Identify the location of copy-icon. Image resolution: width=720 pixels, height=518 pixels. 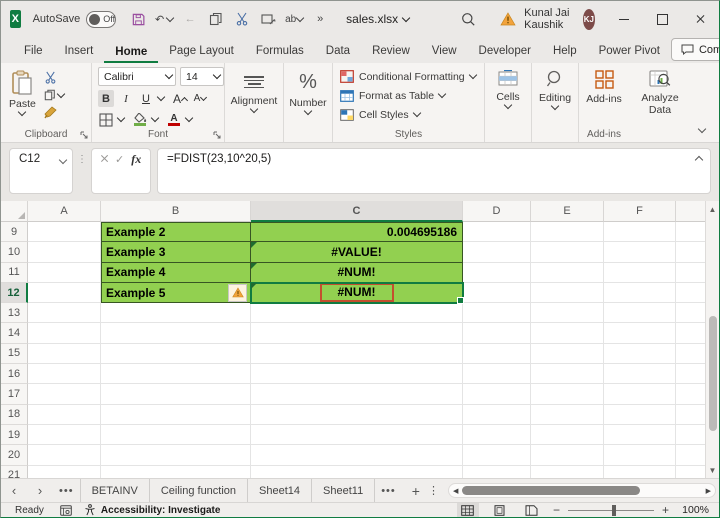
(216, 19).